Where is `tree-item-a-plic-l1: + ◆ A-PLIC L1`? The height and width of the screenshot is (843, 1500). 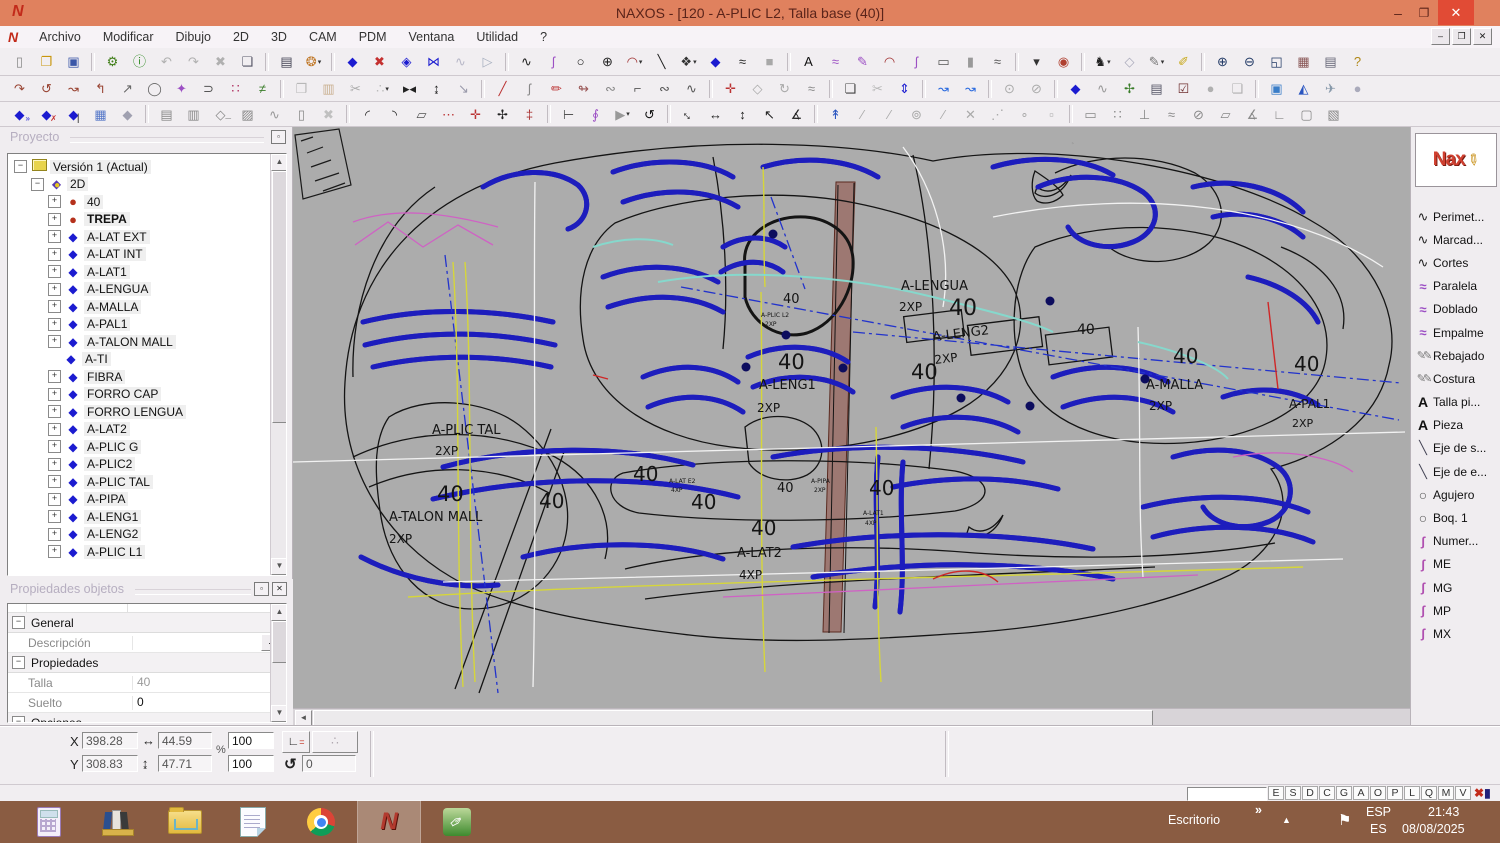 tree-item-a-plic-l1: + ◆ A-PLIC L1 is located at coordinates (147, 552).